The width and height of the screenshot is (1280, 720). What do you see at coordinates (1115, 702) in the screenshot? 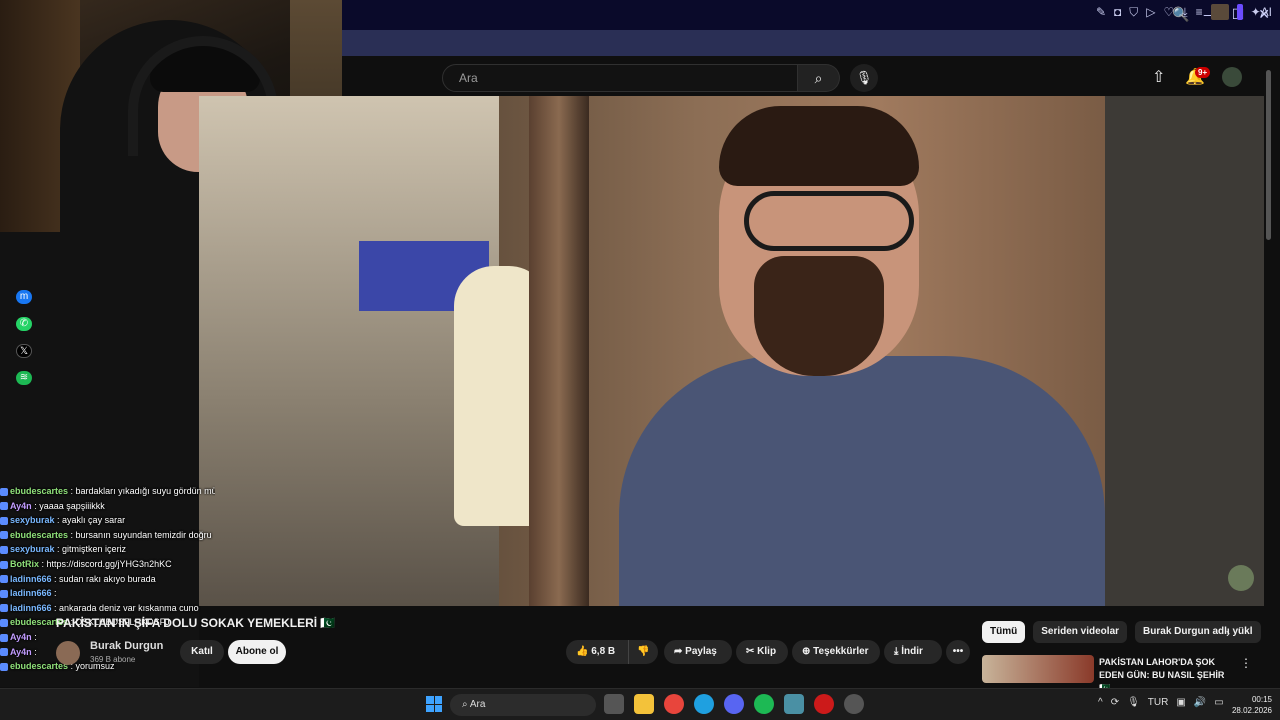
I see `sync-icon: ⟳` at bounding box center [1115, 702].